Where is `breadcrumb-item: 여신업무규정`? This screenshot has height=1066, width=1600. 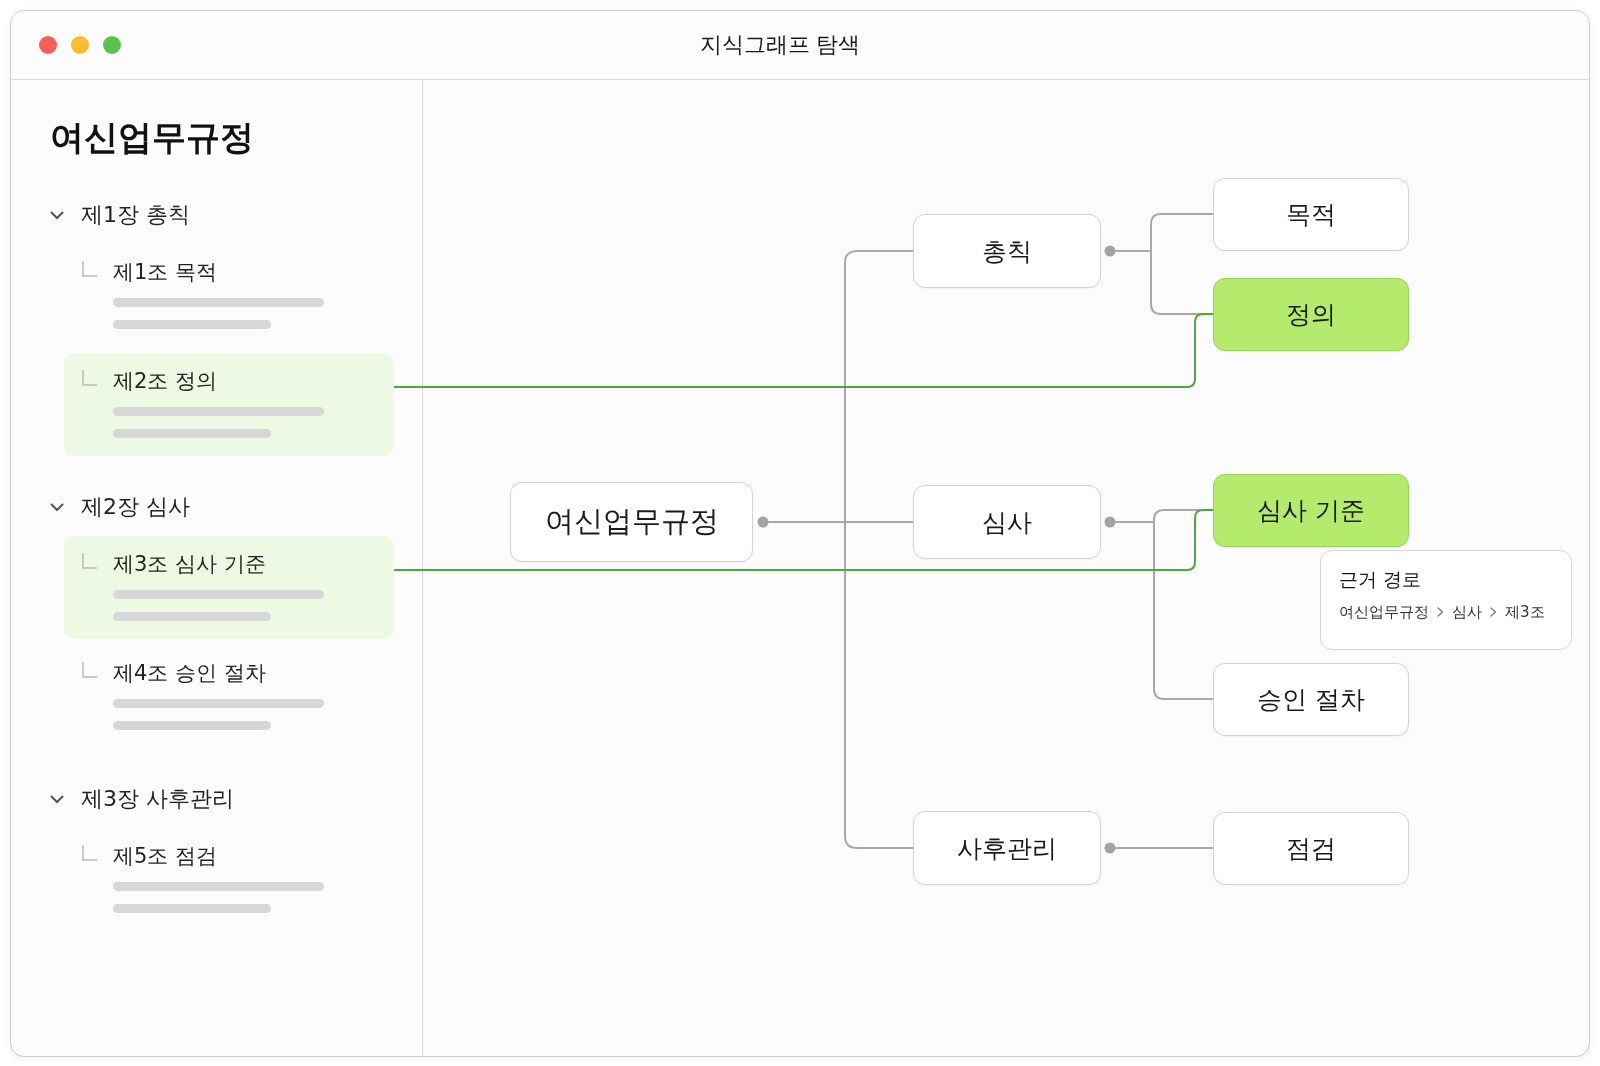
breadcrumb-item: 여신업무규정 is located at coordinates (1384, 612).